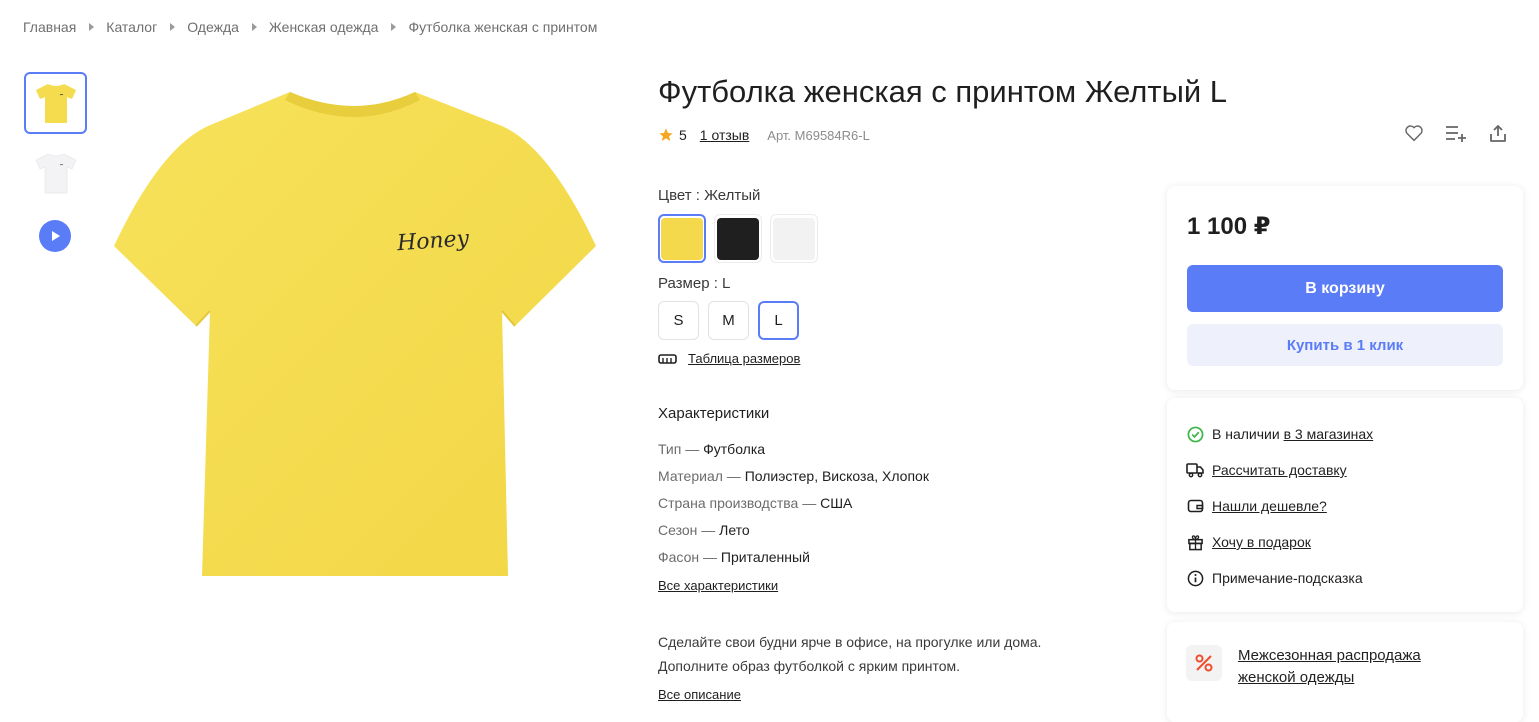 This screenshot has height=722, width=1539. I want to click on all-description-link: Все описание, so click(699, 694).